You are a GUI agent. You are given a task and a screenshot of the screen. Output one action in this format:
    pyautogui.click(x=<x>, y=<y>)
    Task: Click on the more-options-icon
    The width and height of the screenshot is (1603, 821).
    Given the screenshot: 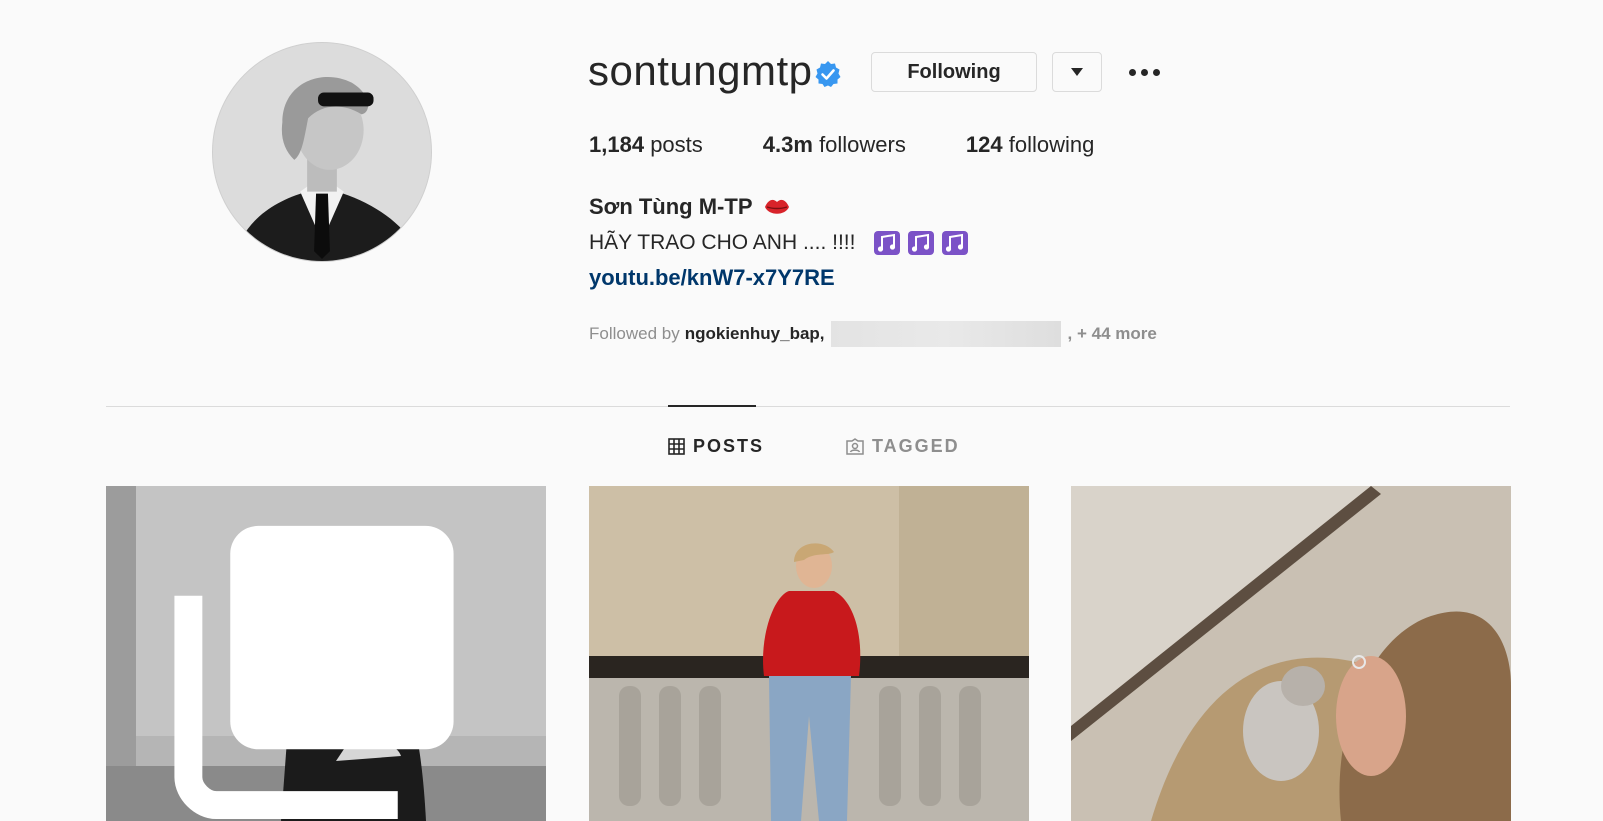 What is the action you would take?
    pyautogui.click(x=1144, y=72)
    